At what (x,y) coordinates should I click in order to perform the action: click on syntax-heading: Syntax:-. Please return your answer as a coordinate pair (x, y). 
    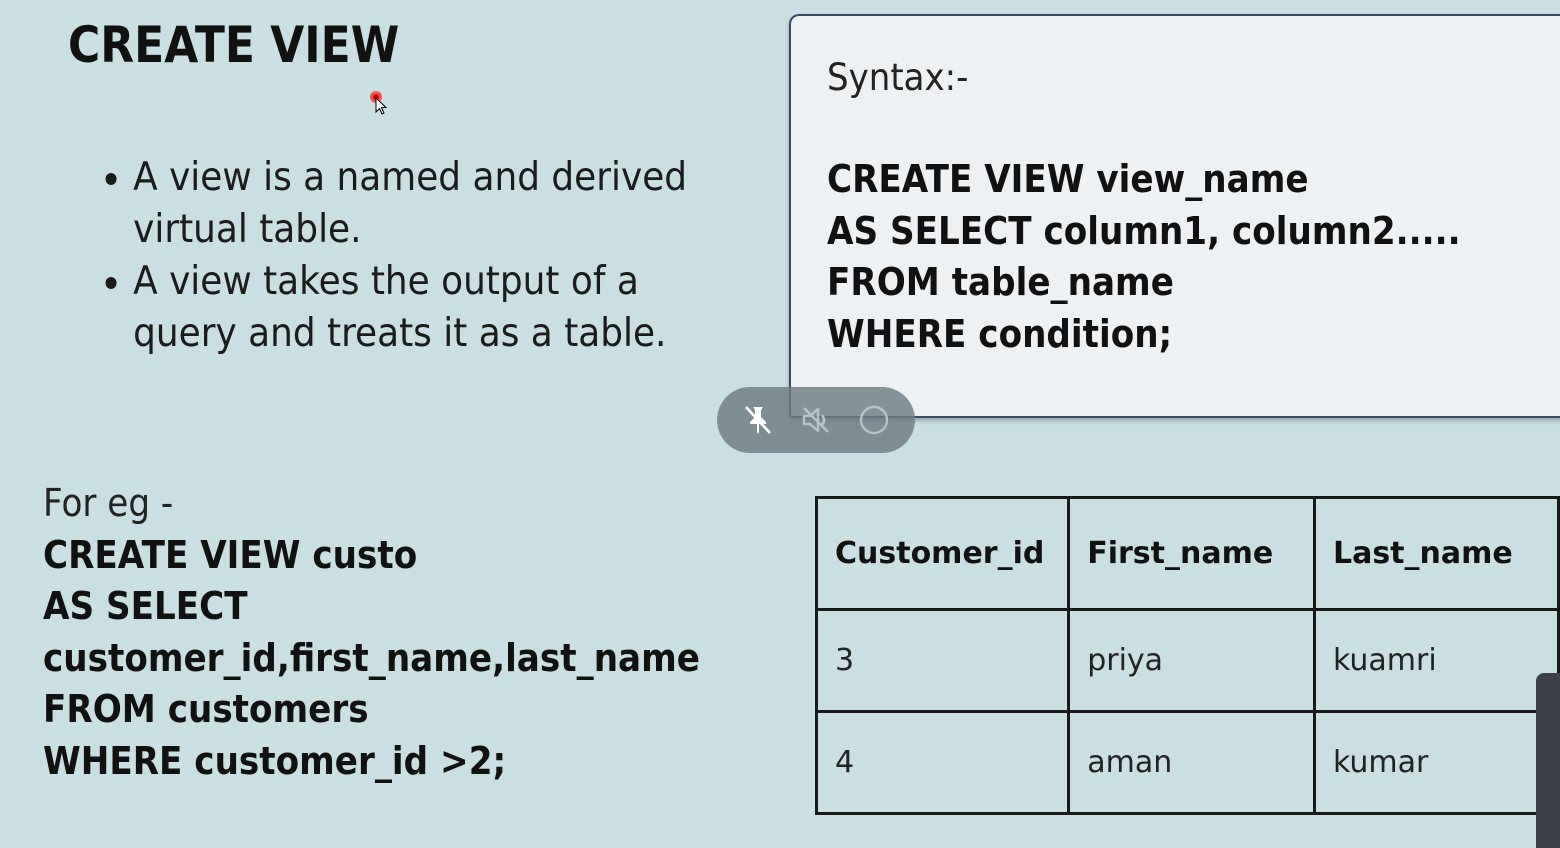
    Looking at the image, I should click on (898, 77).